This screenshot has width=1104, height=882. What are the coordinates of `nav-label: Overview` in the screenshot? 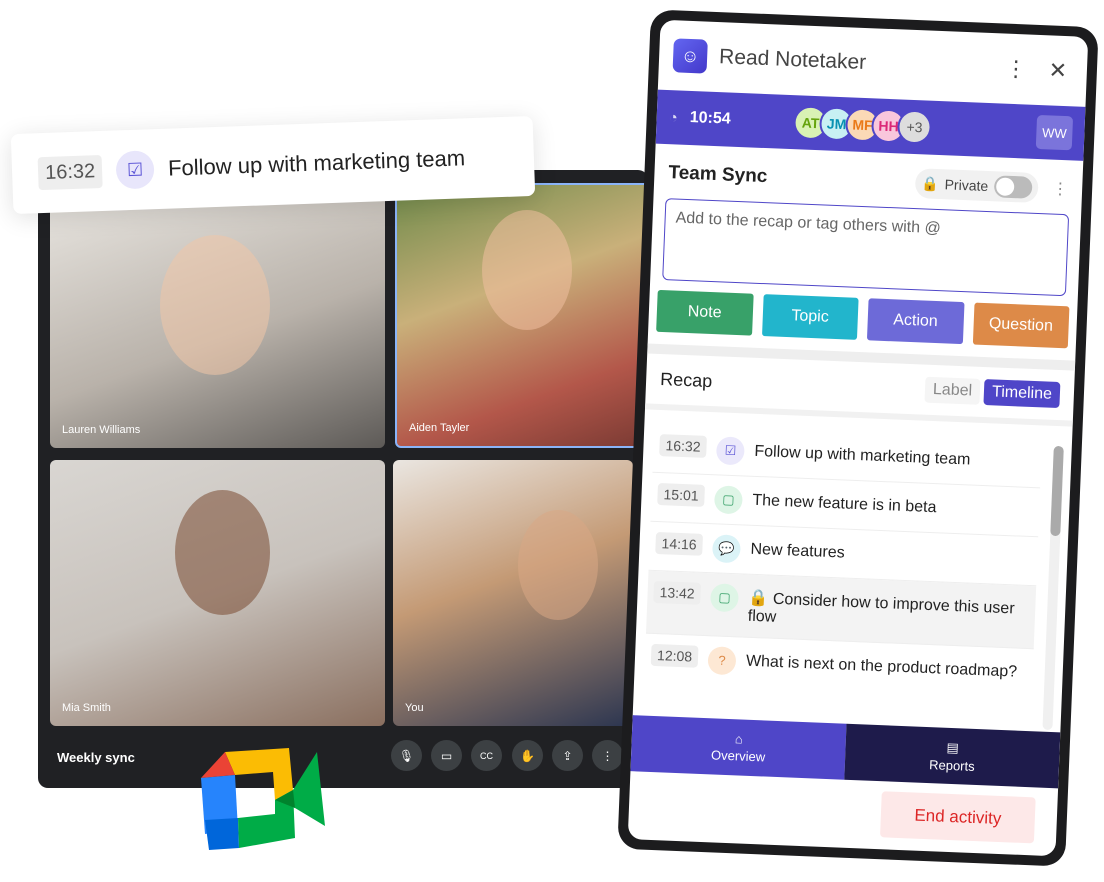 It's located at (738, 756).